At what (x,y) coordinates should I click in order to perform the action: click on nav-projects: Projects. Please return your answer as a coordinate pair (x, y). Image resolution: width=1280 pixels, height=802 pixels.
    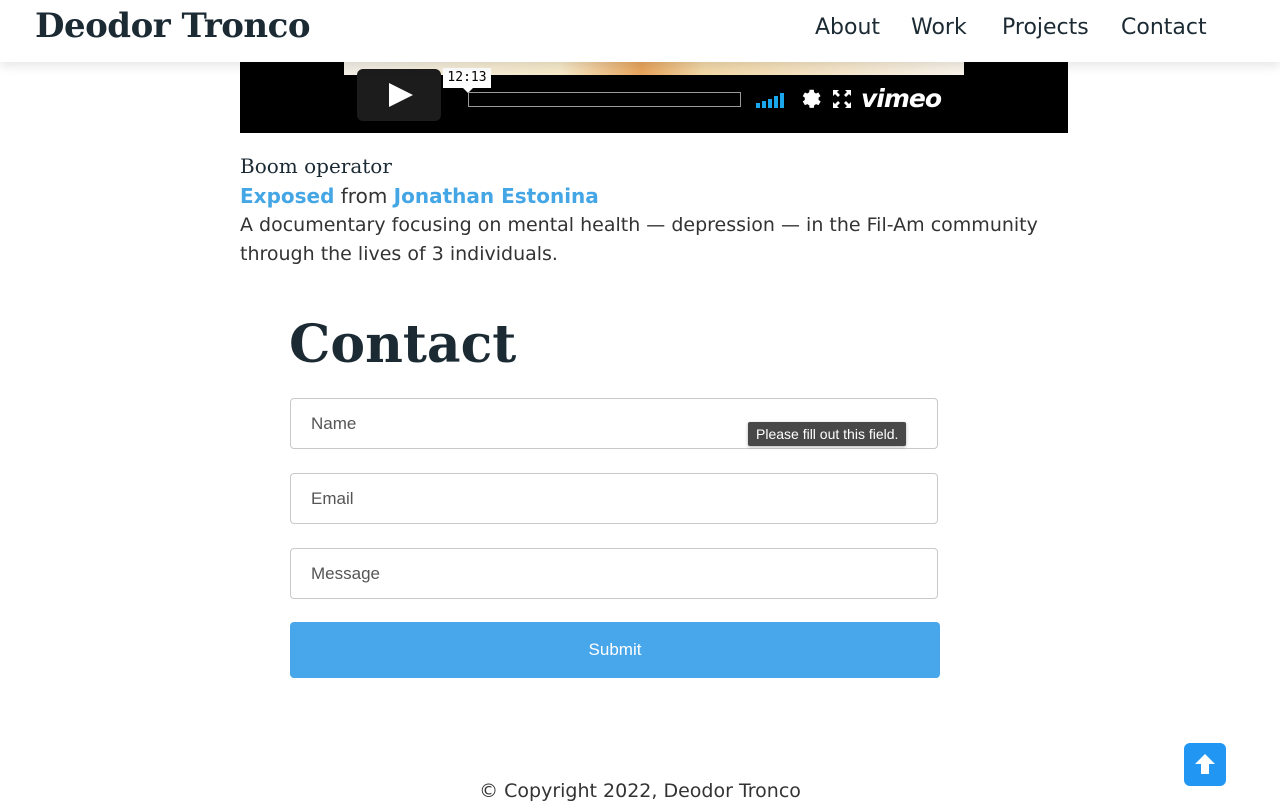
    Looking at the image, I should click on (1045, 28).